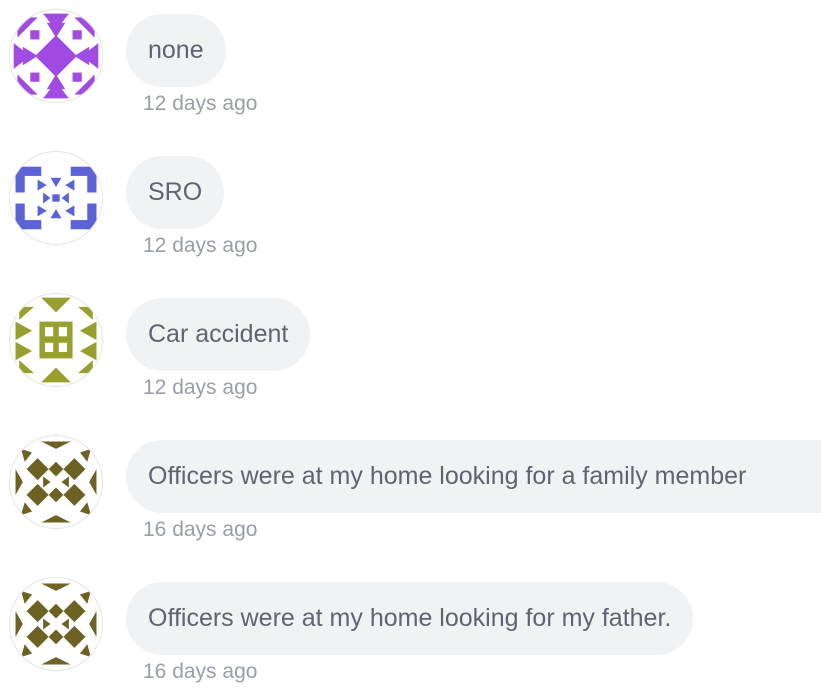  Describe the element at coordinates (56, 198) in the screenshot. I see `blue-identicon-avatar-icon` at that location.